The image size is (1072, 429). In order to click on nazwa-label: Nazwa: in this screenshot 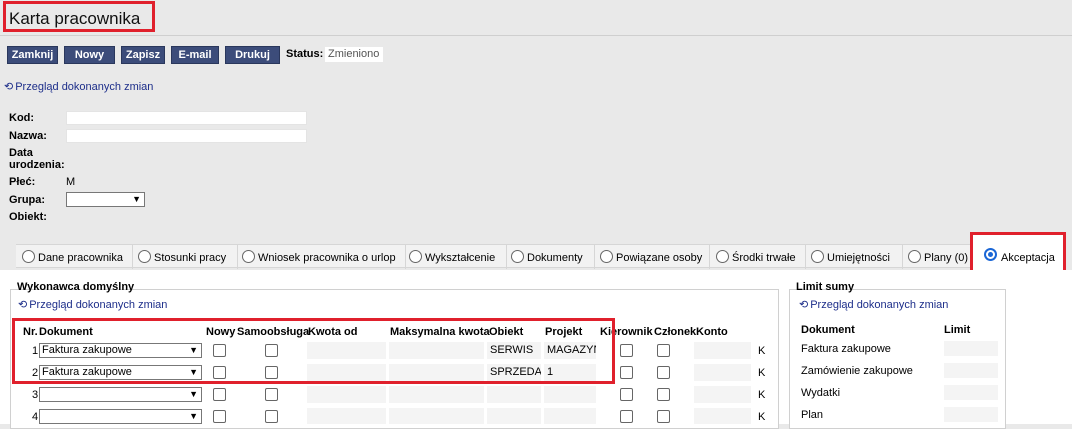, I will do `click(28, 136)`.